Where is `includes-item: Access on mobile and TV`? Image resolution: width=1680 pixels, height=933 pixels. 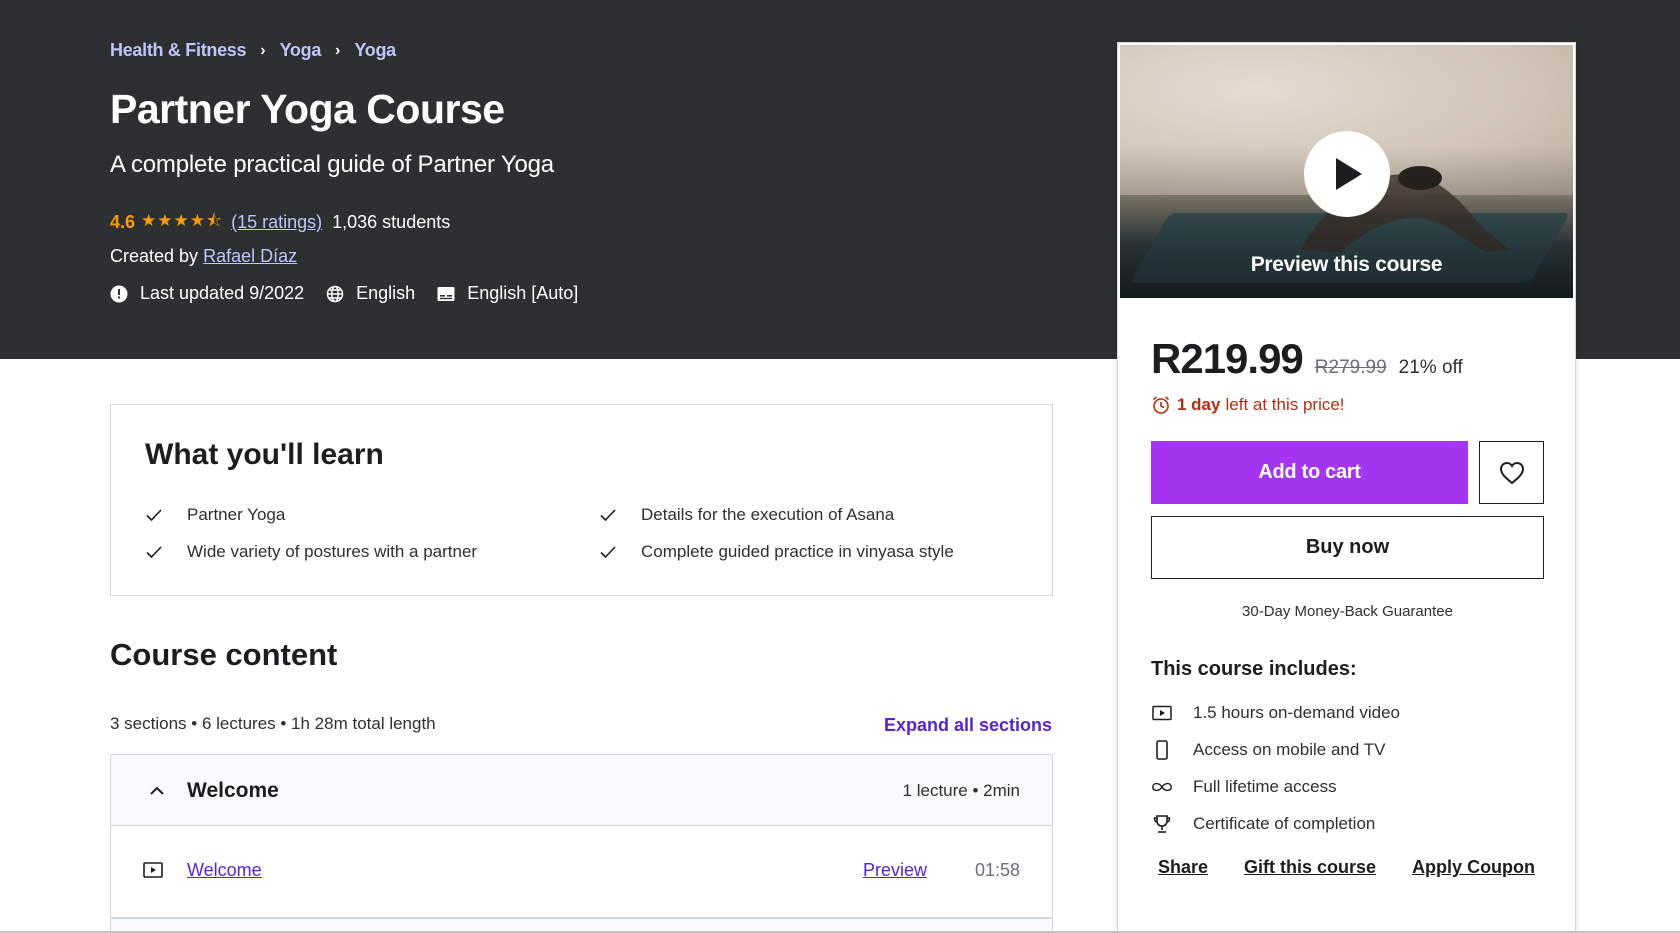
includes-item: Access on mobile and TV is located at coordinates (1268, 750).